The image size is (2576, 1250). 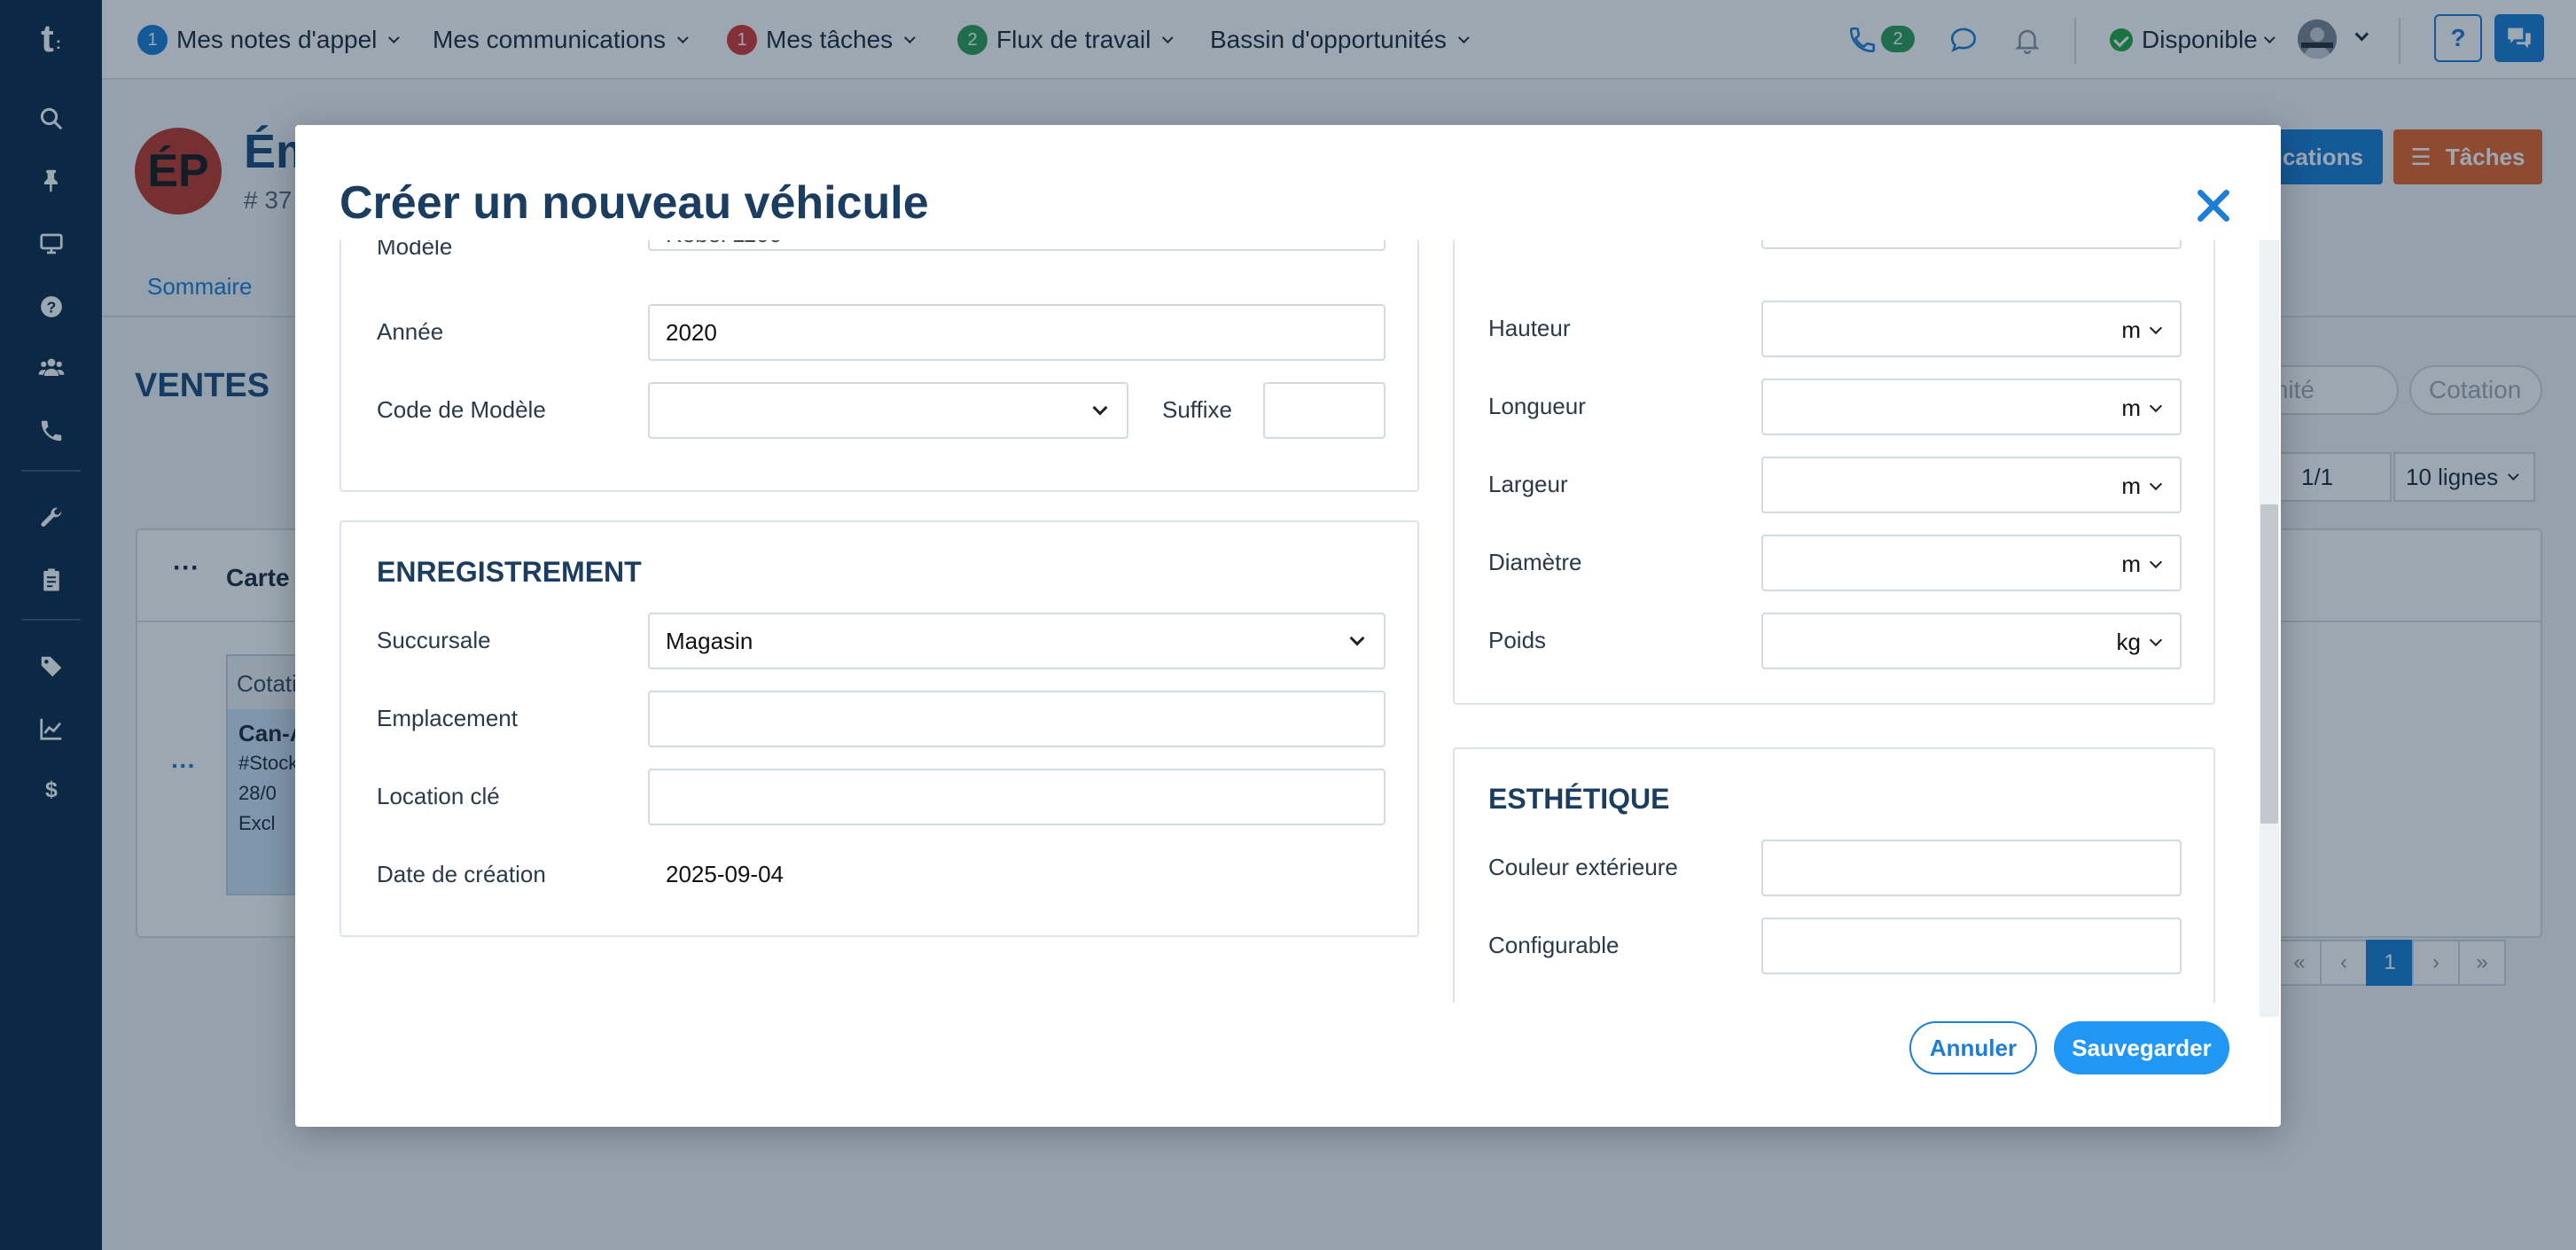 I want to click on dimension-input-top, so click(x=1971, y=244).